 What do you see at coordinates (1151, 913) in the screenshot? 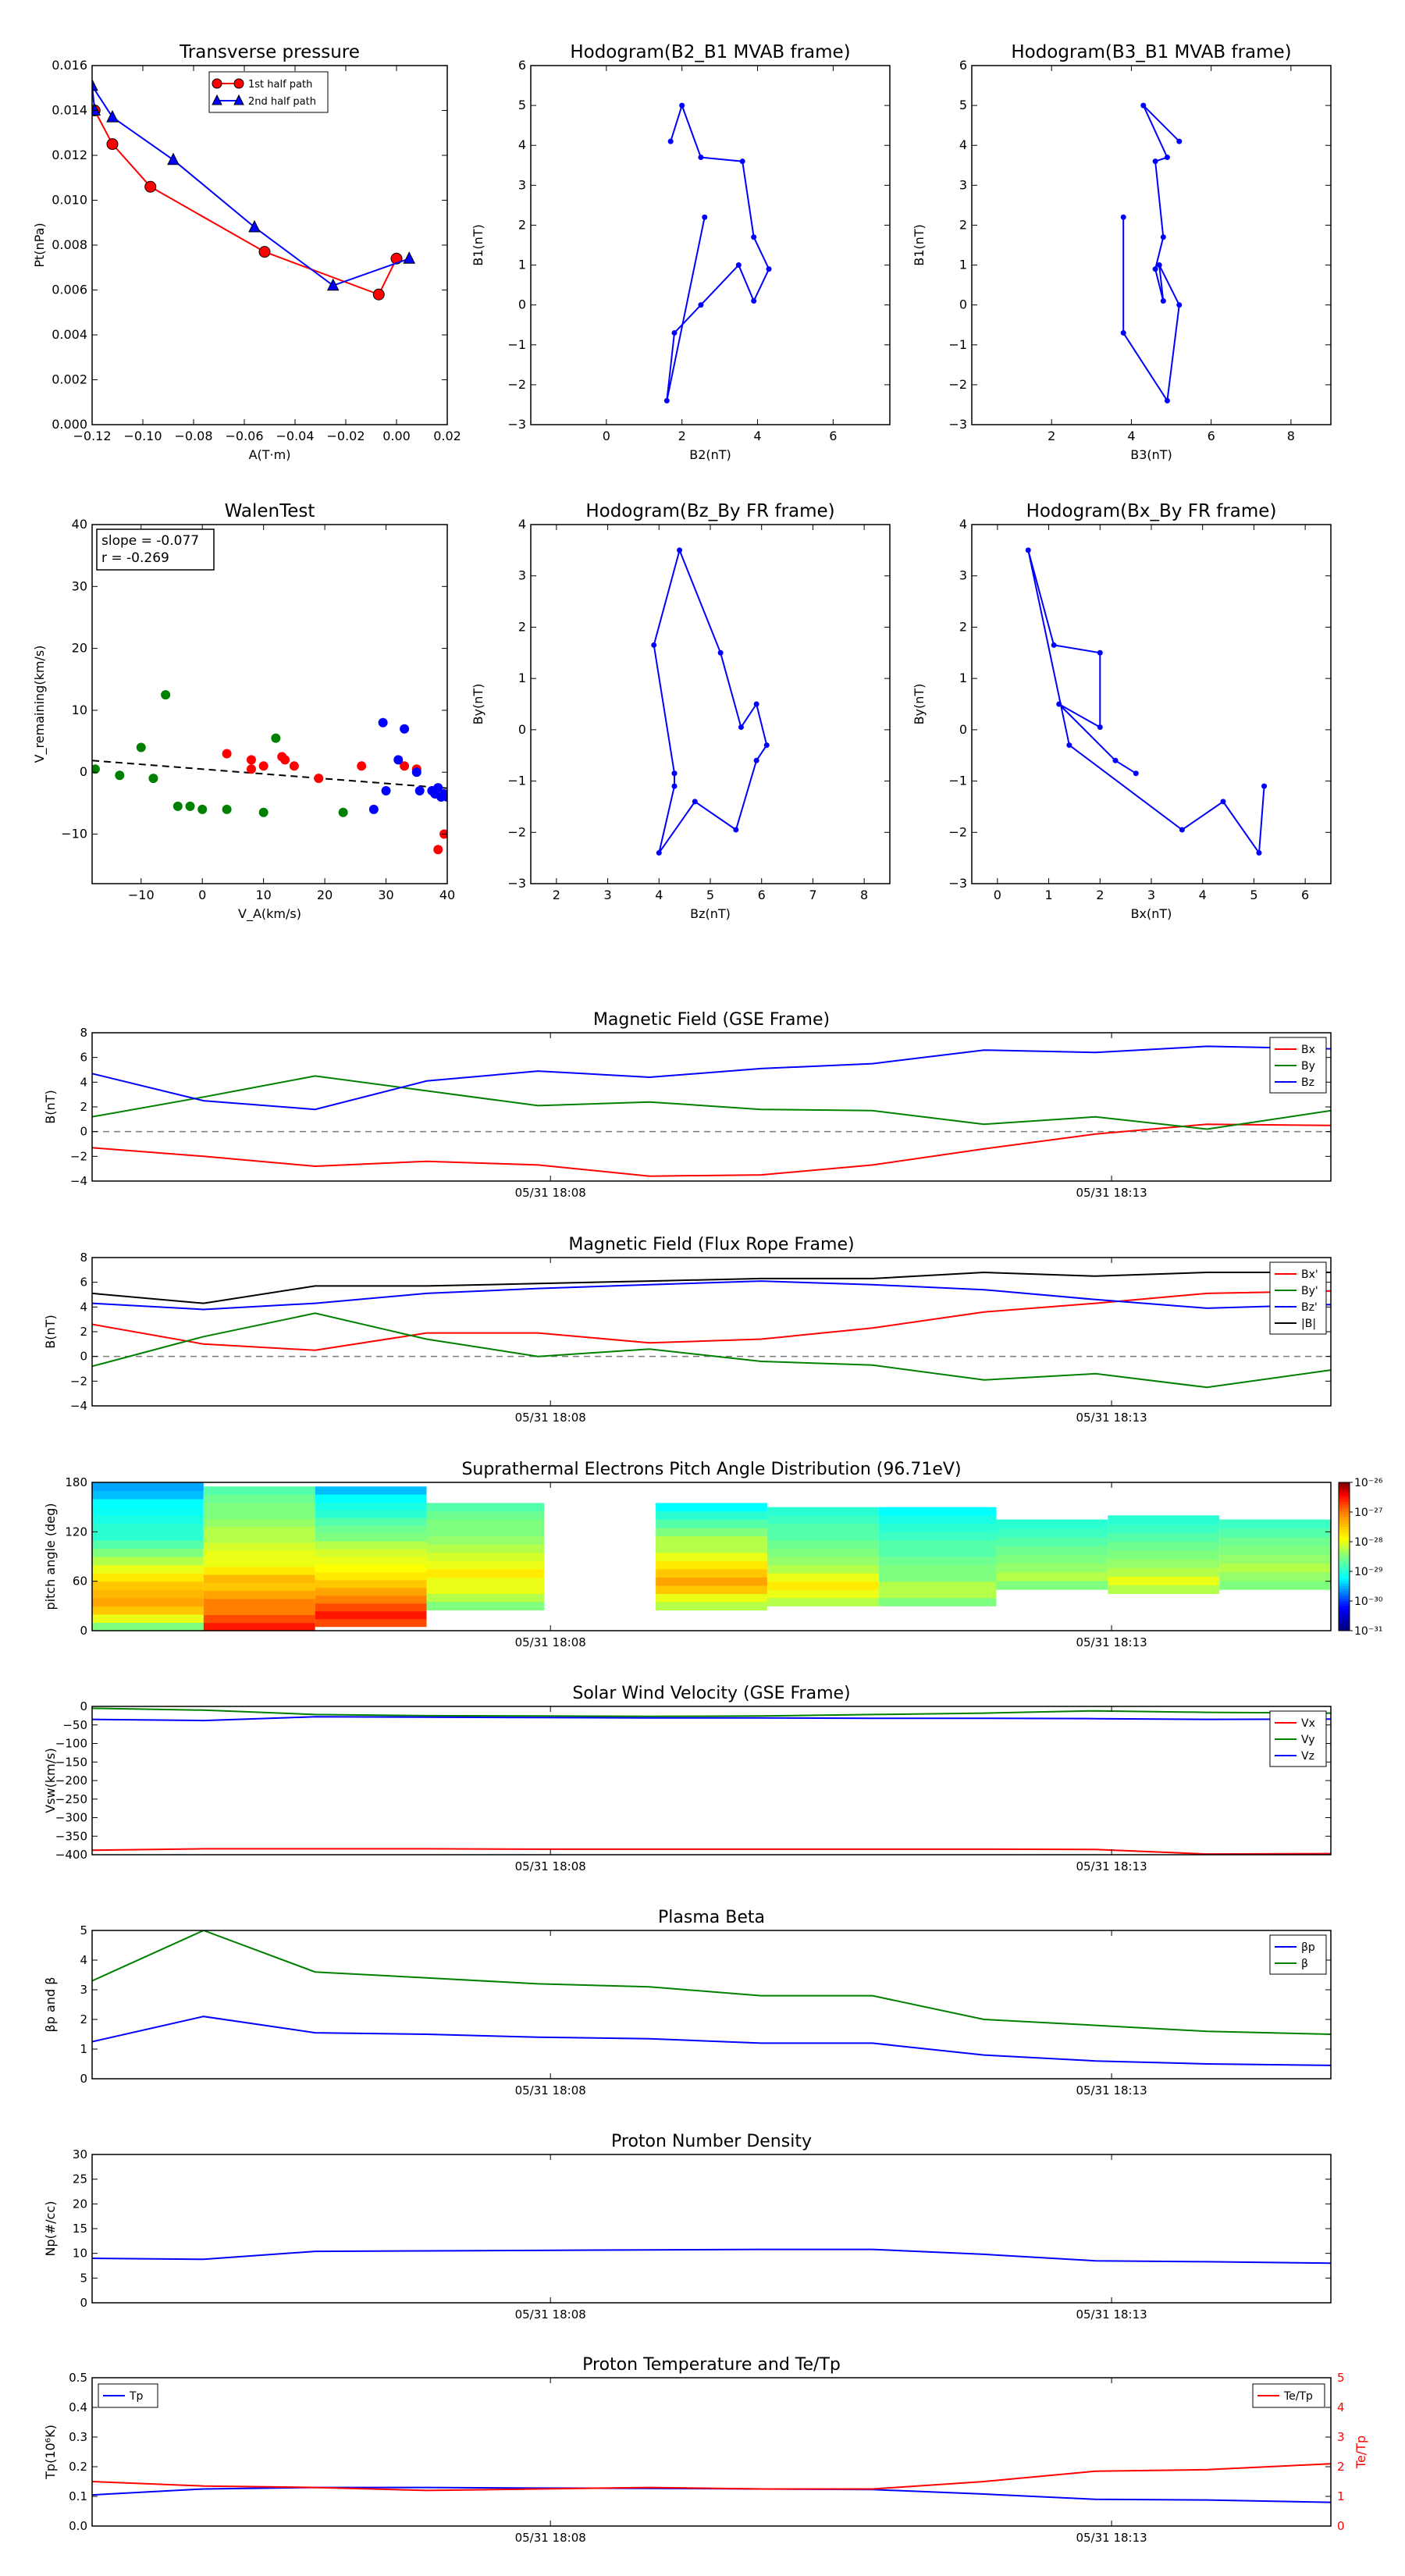
I see `hodogram-bx-by-xlabel: Bx(nT)` at bounding box center [1151, 913].